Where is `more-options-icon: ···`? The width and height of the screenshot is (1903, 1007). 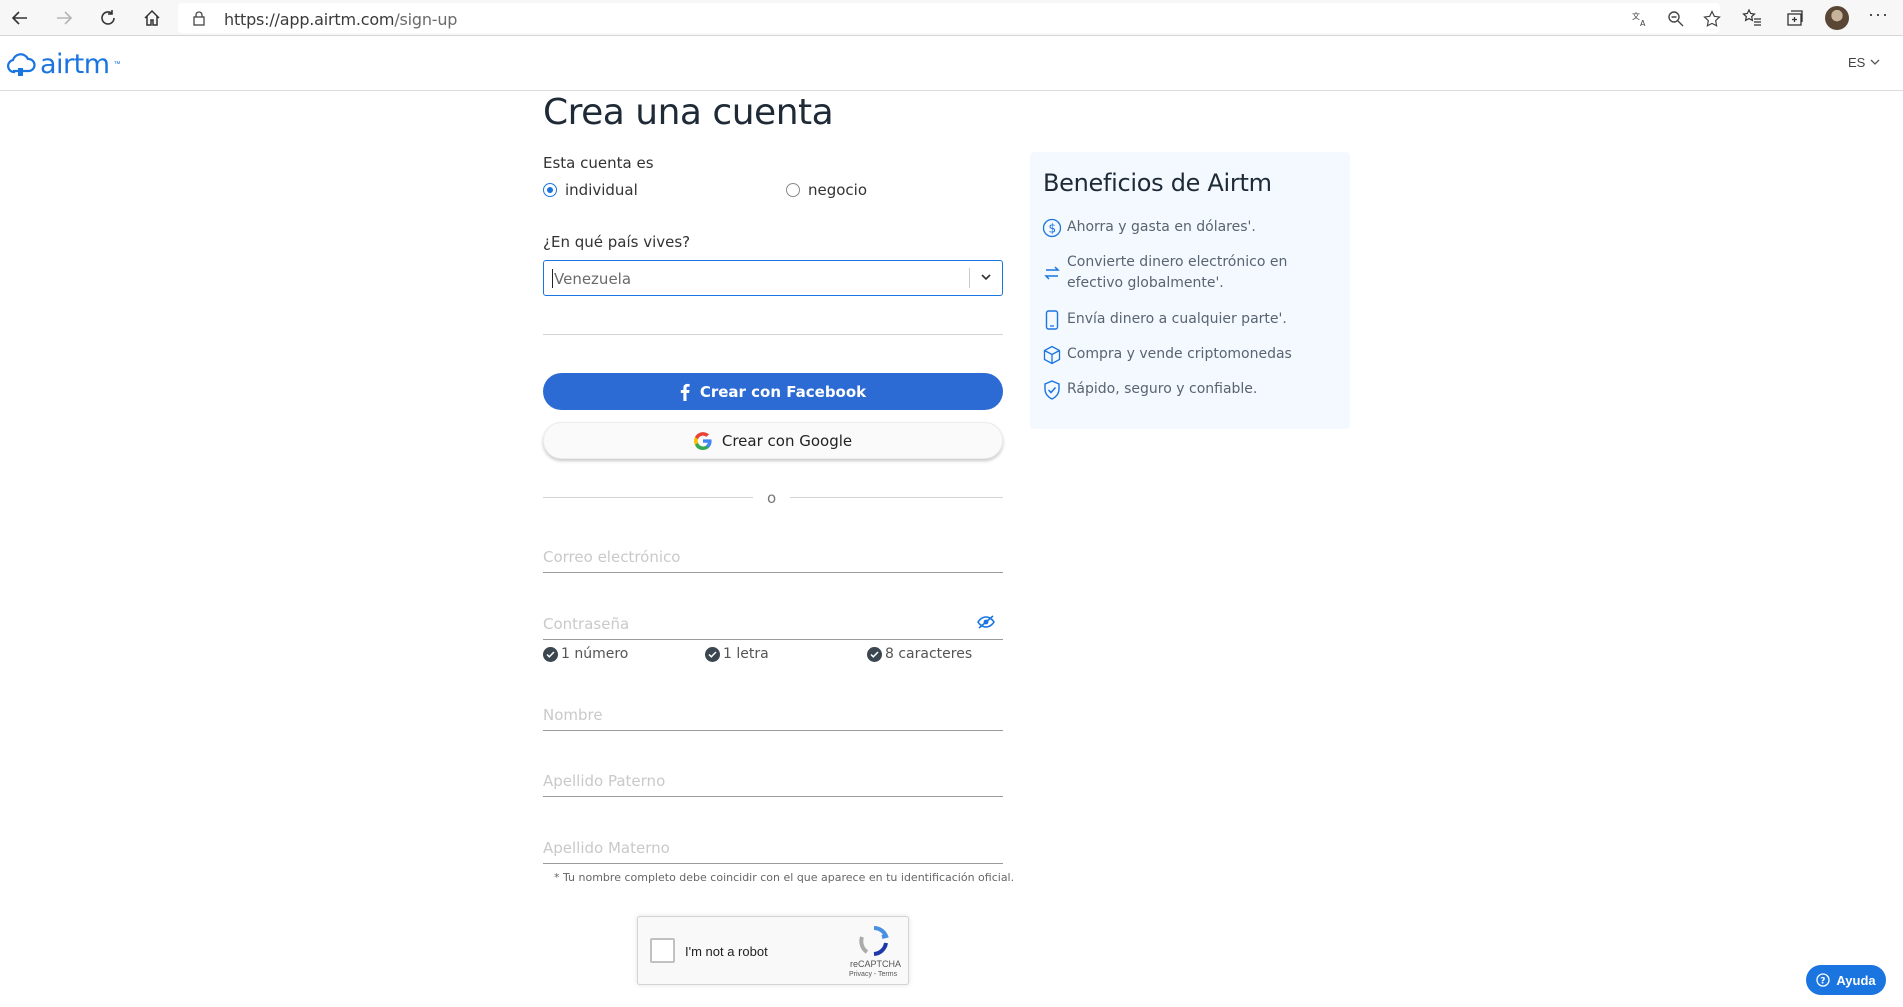 more-options-icon: ··· is located at coordinates (1878, 14).